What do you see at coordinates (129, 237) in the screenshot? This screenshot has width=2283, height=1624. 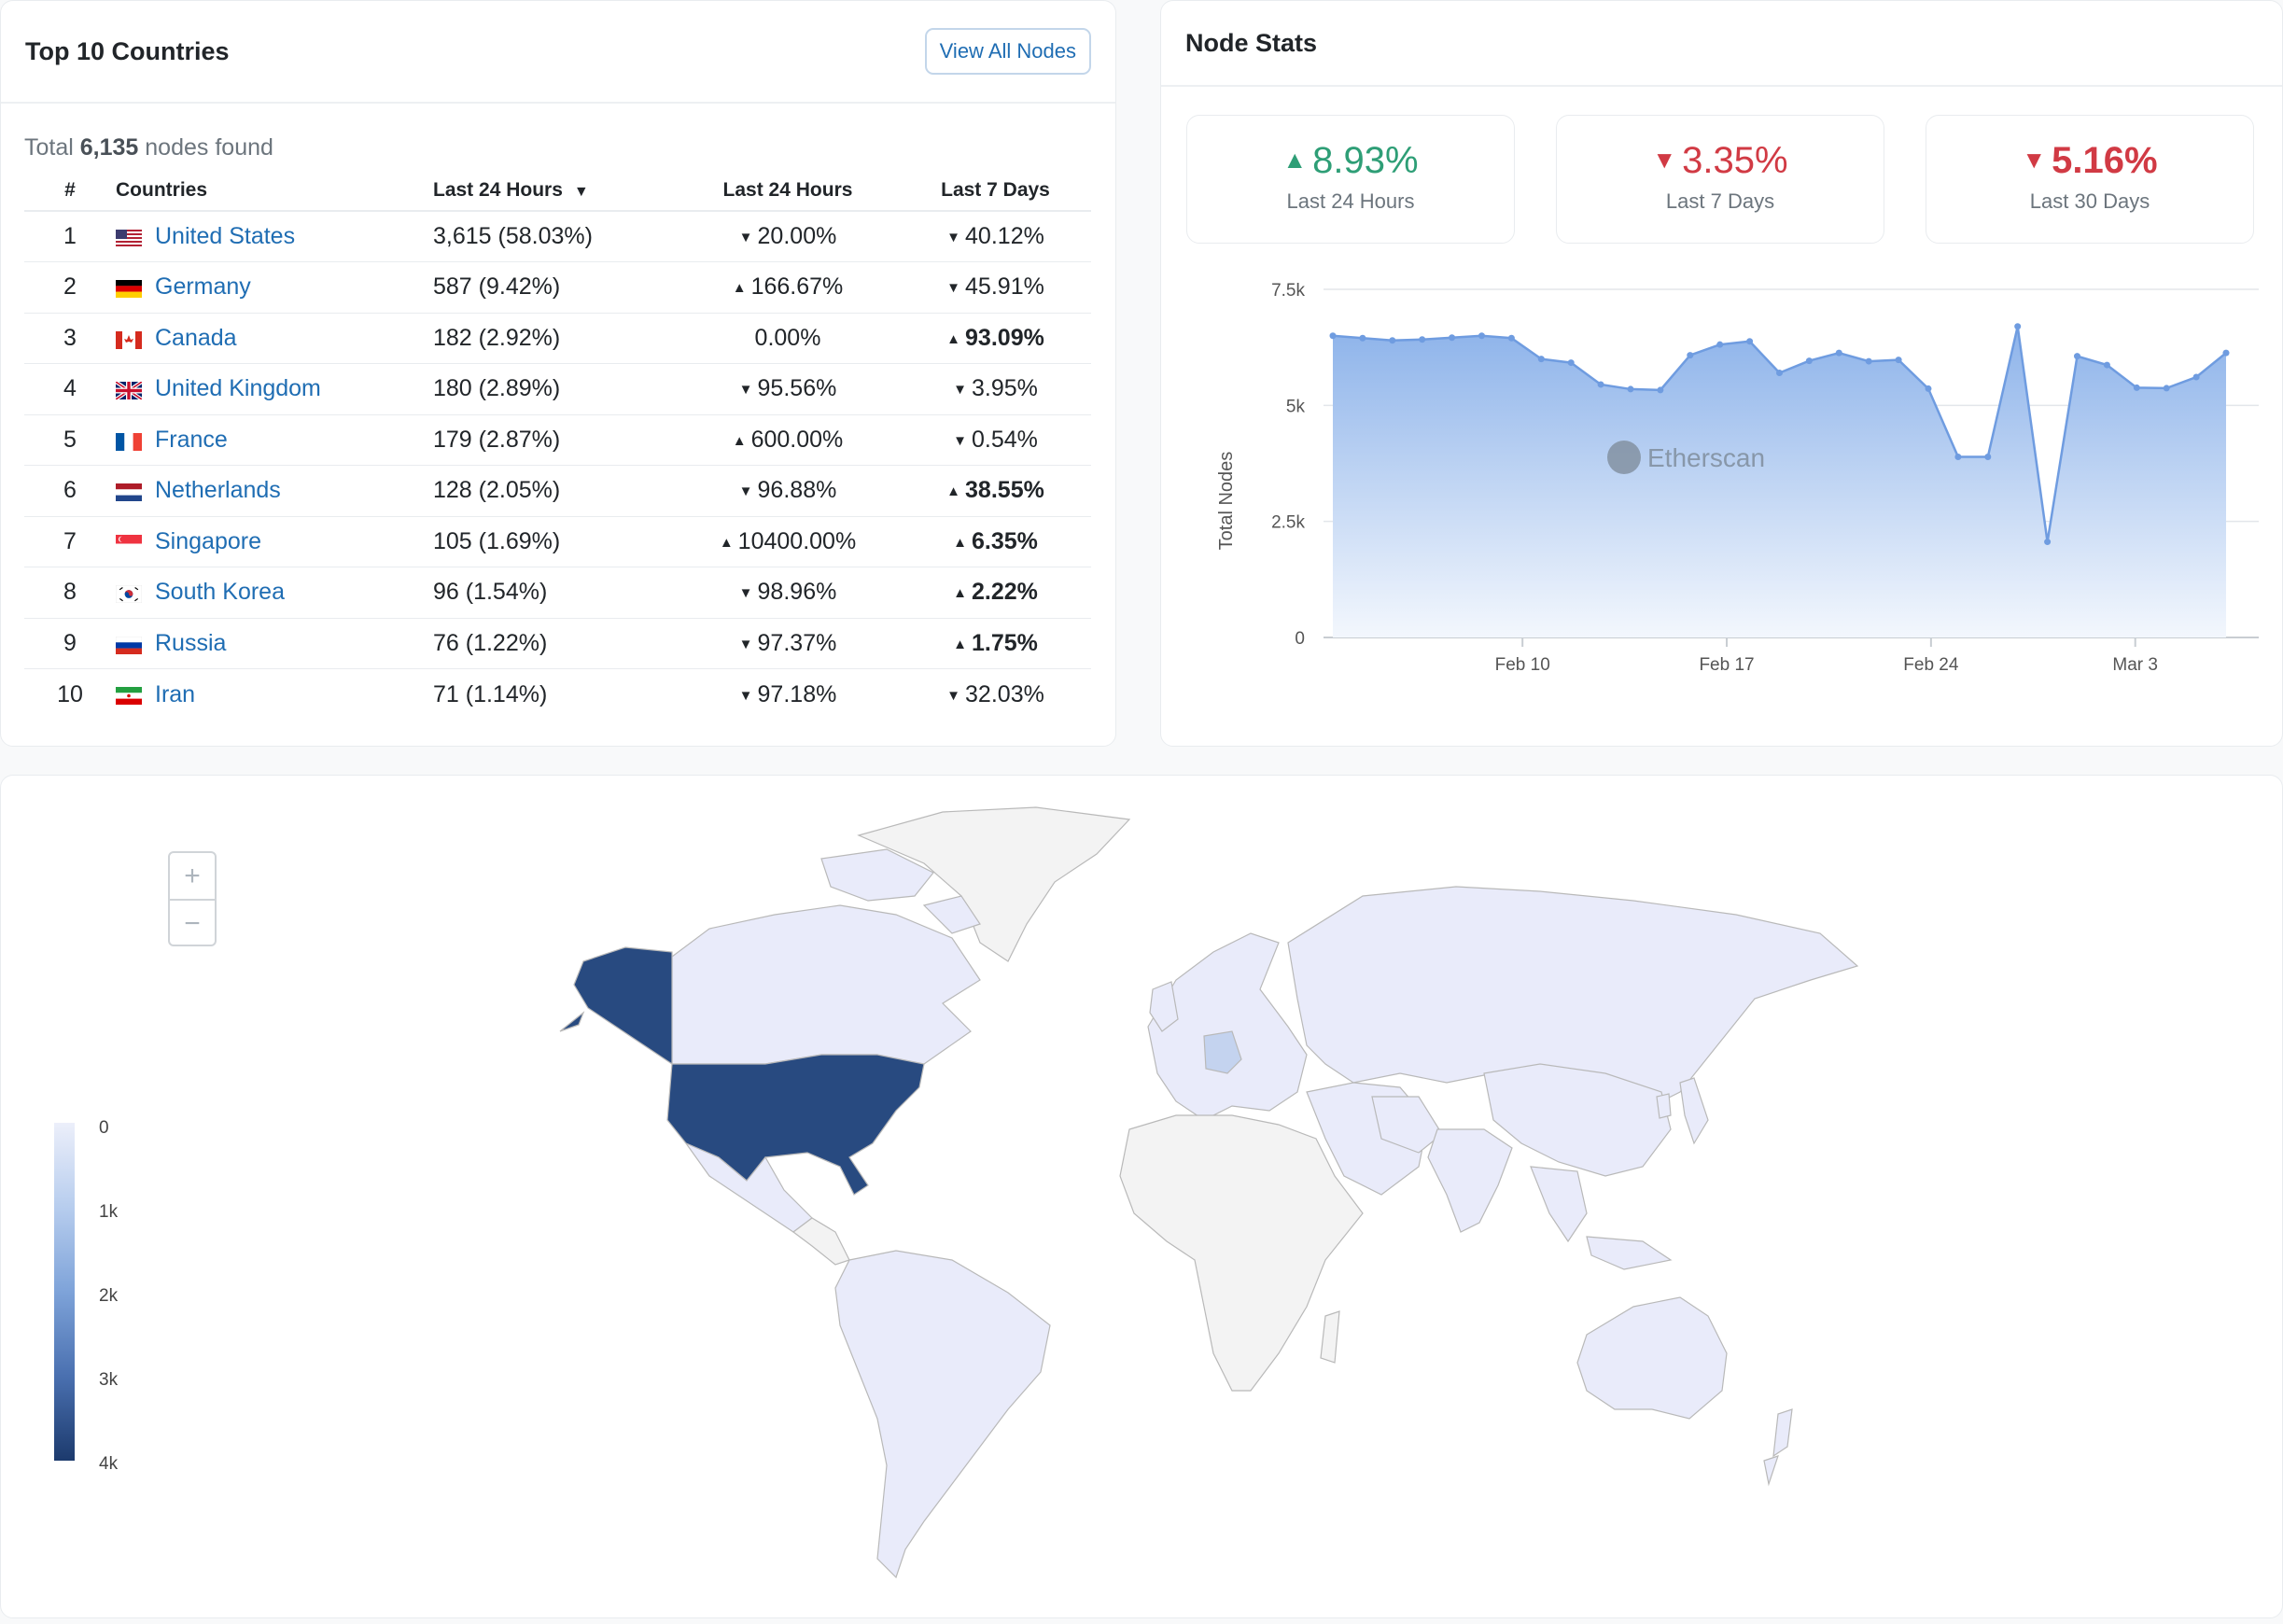 I see `flag-united-states-icon` at bounding box center [129, 237].